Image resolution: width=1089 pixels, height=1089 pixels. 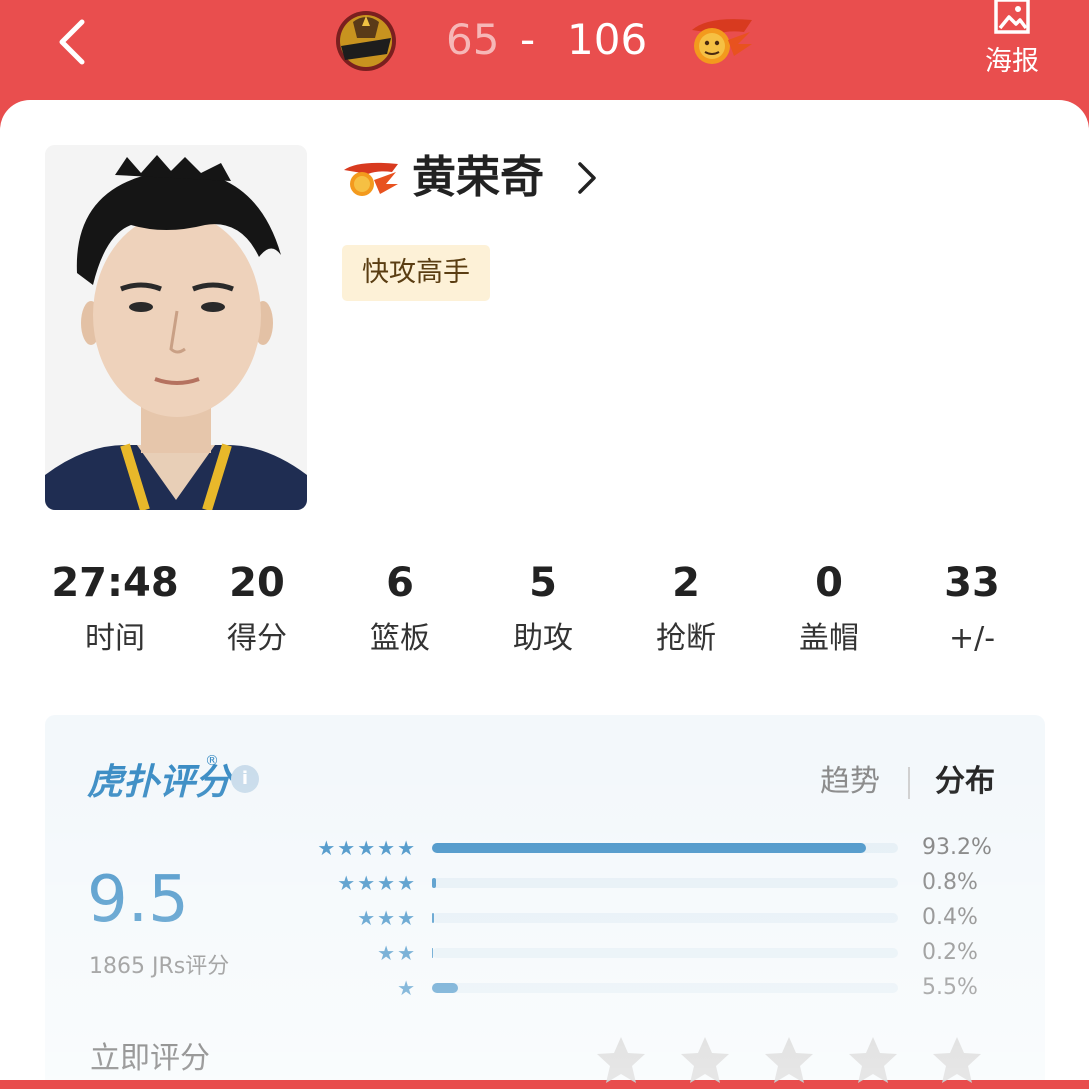 What do you see at coordinates (257, 583) in the screenshot?
I see `stat-value: 20` at bounding box center [257, 583].